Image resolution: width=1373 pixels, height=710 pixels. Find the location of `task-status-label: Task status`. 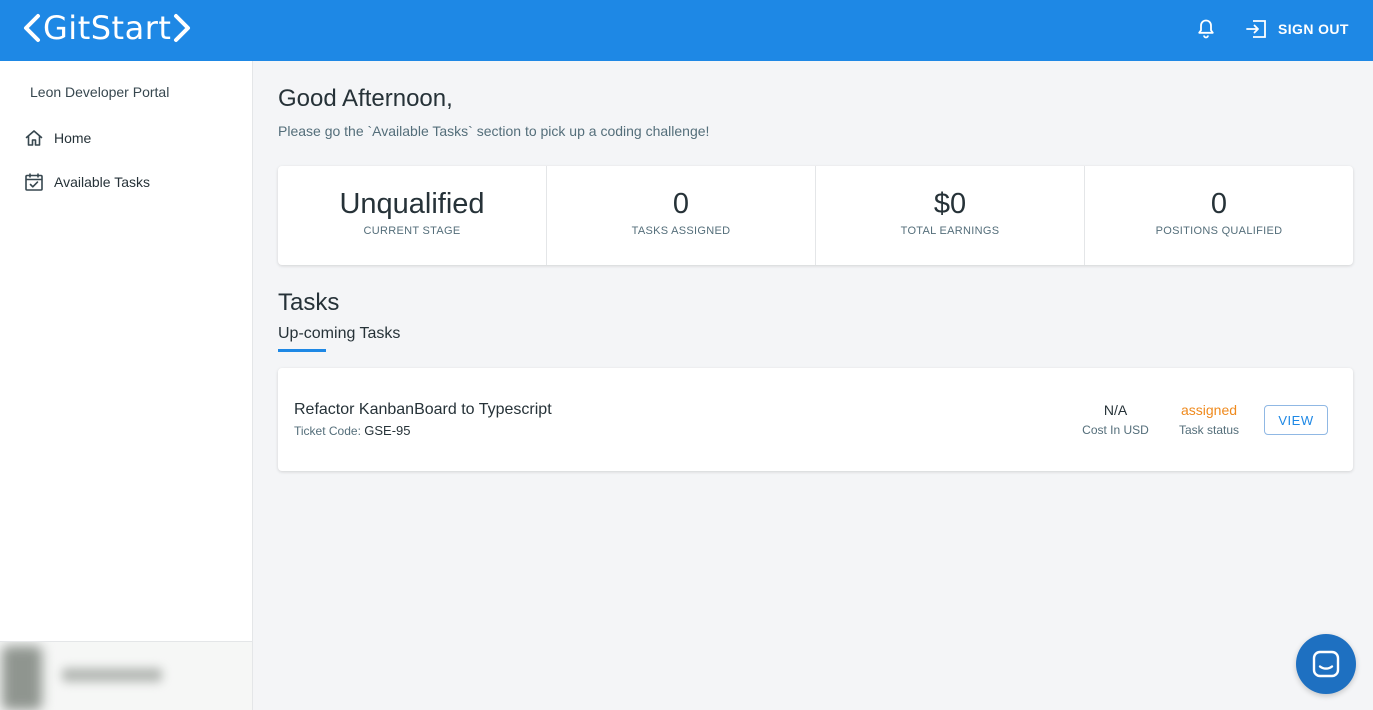

task-status-label: Task status is located at coordinates (1209, 430).